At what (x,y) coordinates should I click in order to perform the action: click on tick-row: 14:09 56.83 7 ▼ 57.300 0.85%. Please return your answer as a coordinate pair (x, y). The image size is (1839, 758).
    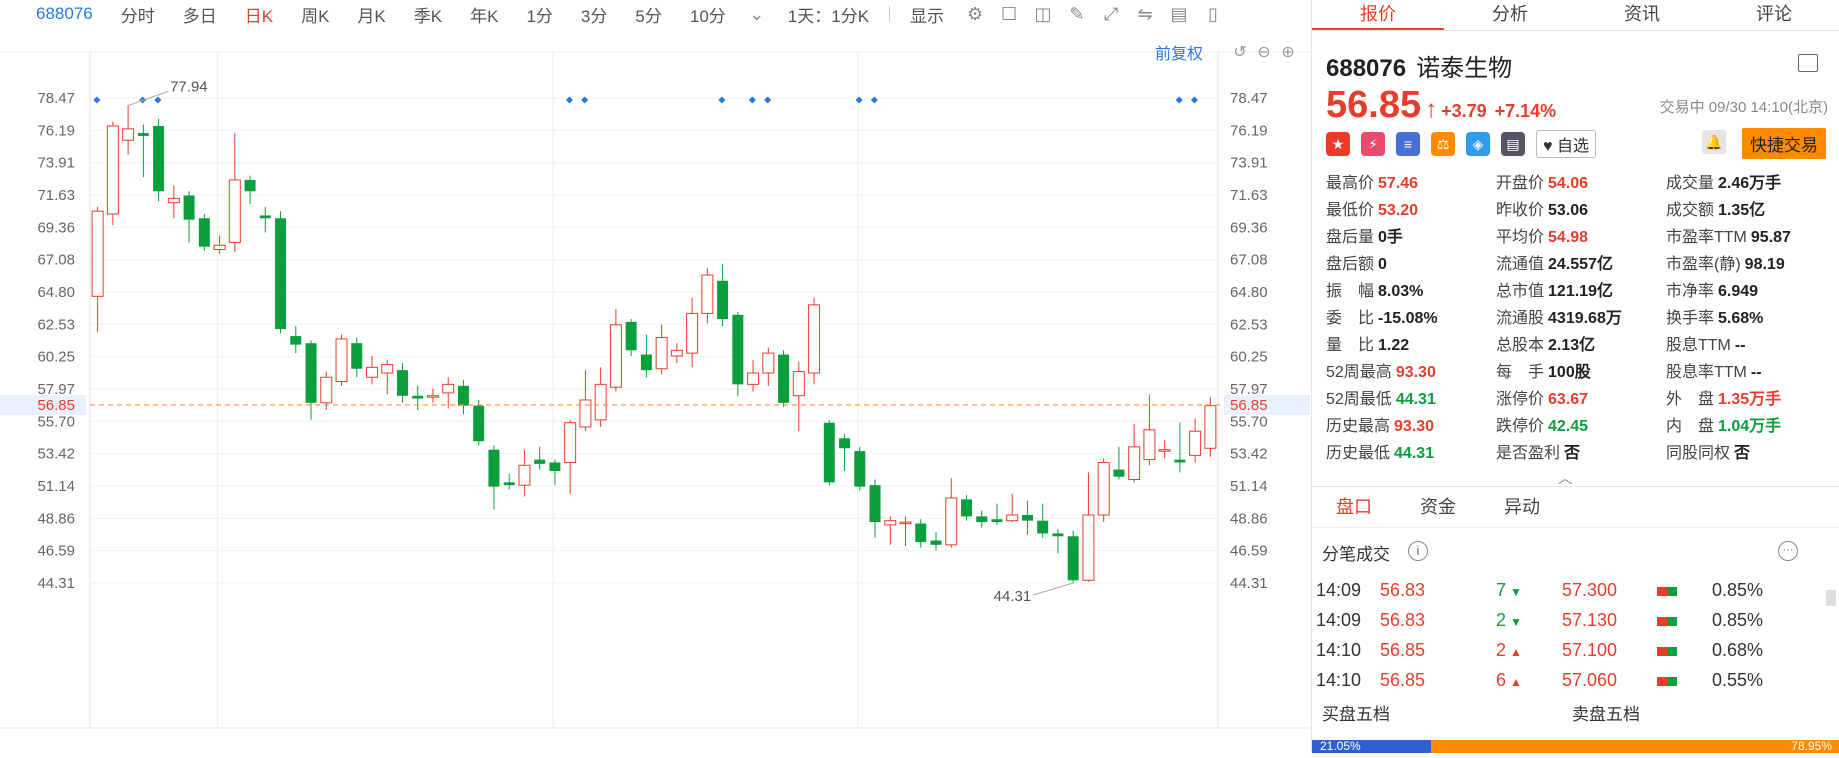
    Looking at the image, I should click on (1572, 591).